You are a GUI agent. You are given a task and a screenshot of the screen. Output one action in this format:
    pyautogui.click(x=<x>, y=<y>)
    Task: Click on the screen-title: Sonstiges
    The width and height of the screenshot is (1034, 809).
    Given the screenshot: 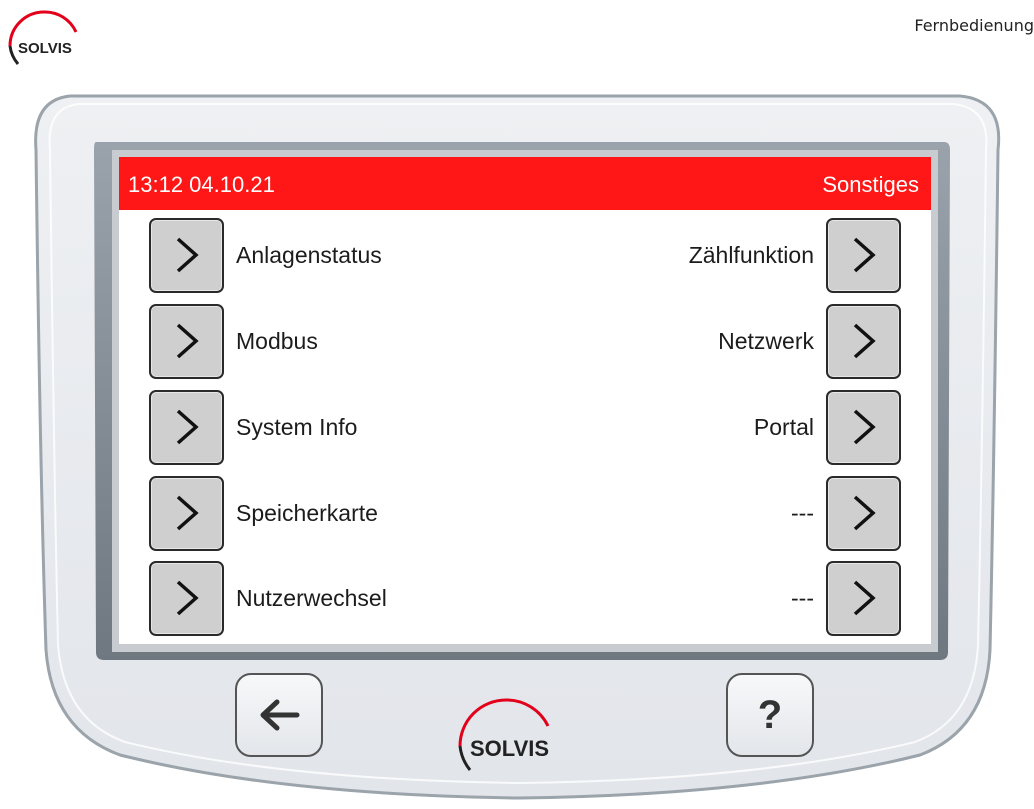 What is the action you would take?
    pyautogui.click(x=870, y=184)
    